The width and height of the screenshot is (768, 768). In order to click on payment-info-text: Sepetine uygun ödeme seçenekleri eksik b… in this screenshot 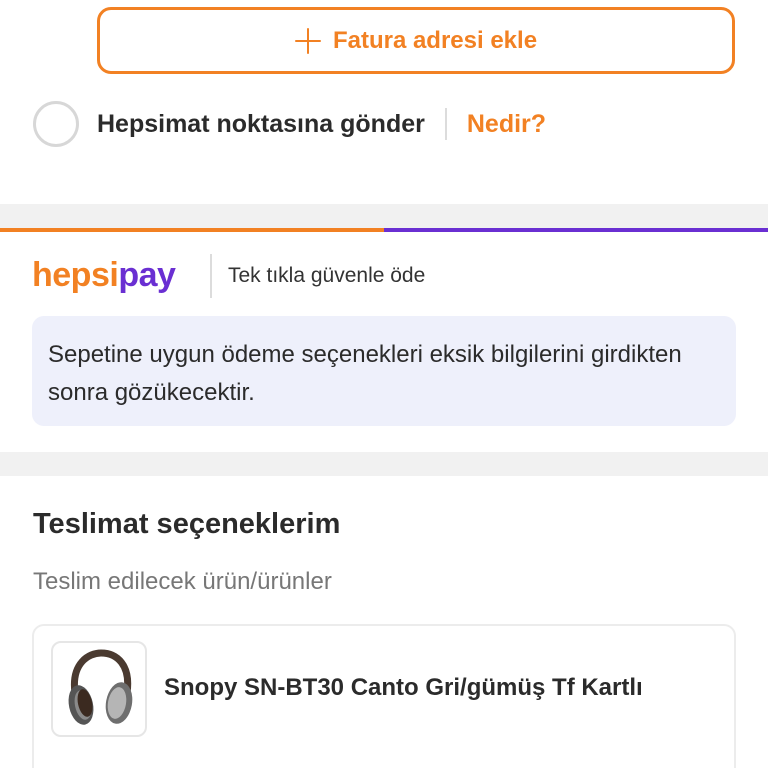, I will do `click(365, 373)`.